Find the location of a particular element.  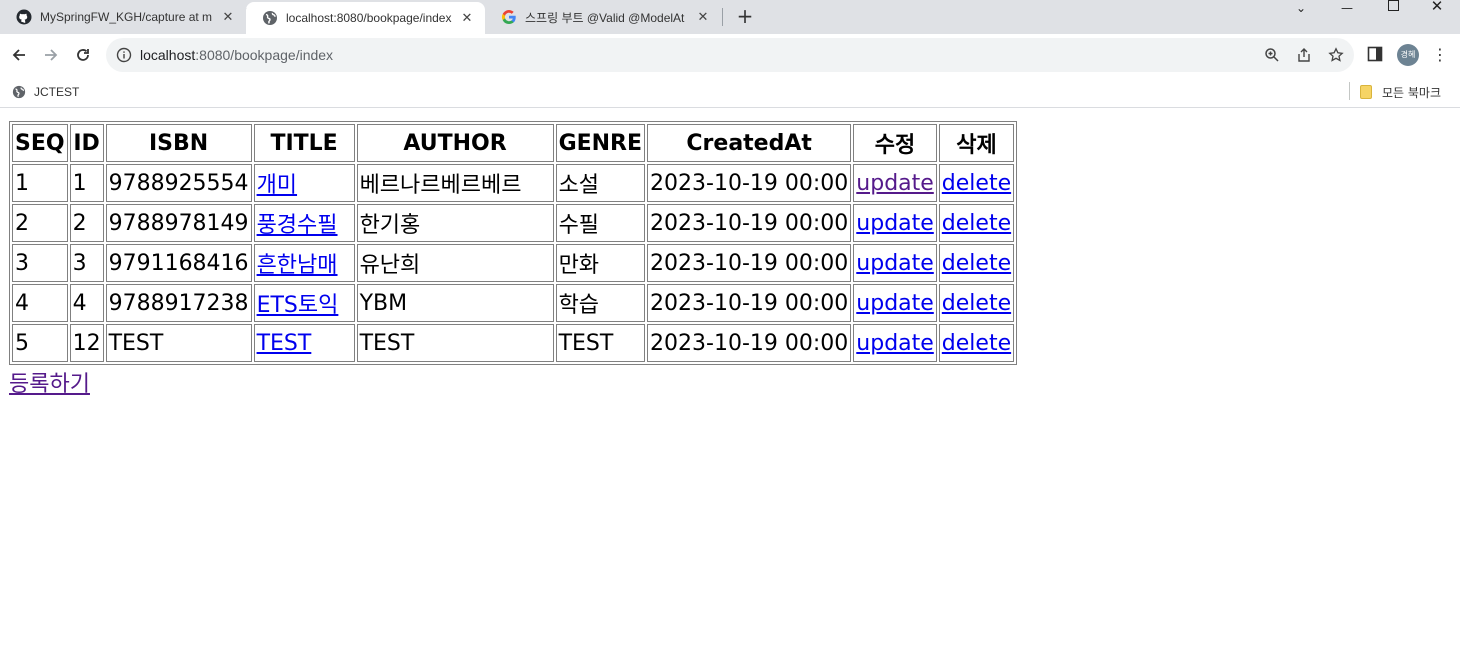

github-icon is located at coordinates (24, 17).